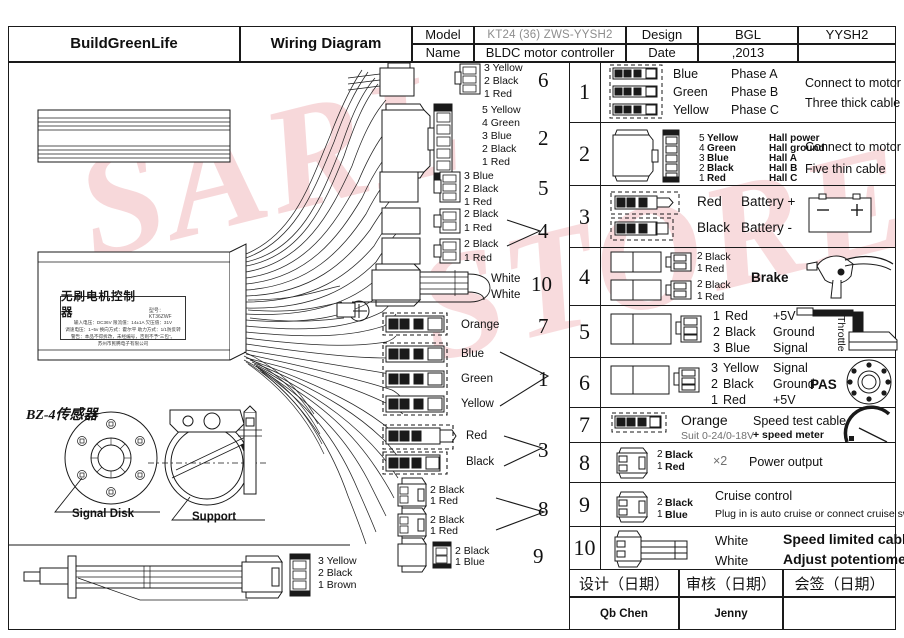 The width and height of the screenshot is (904, 638). Describe the element at coordinates (716, 316) in the screenshot. I see `row5-pin-1-n: 1` at that location.